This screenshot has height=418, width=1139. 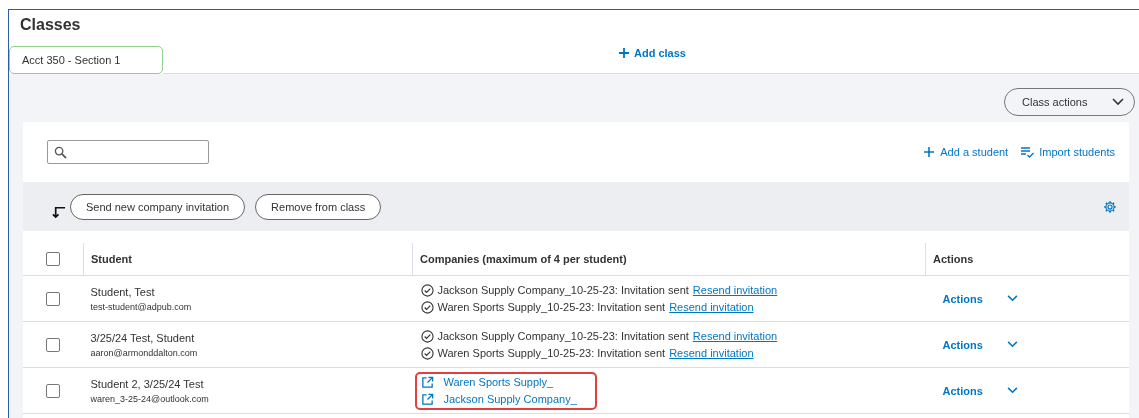 I want to click on company-link: Waren Sports Supply_, so click(x=498, y=382).